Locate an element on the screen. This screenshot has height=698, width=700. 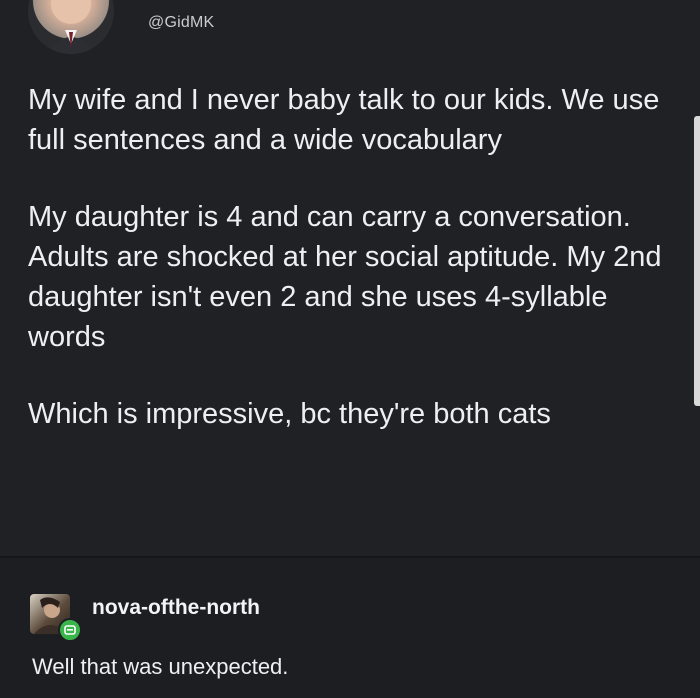
person-icon is located at coordinates (71, 27).